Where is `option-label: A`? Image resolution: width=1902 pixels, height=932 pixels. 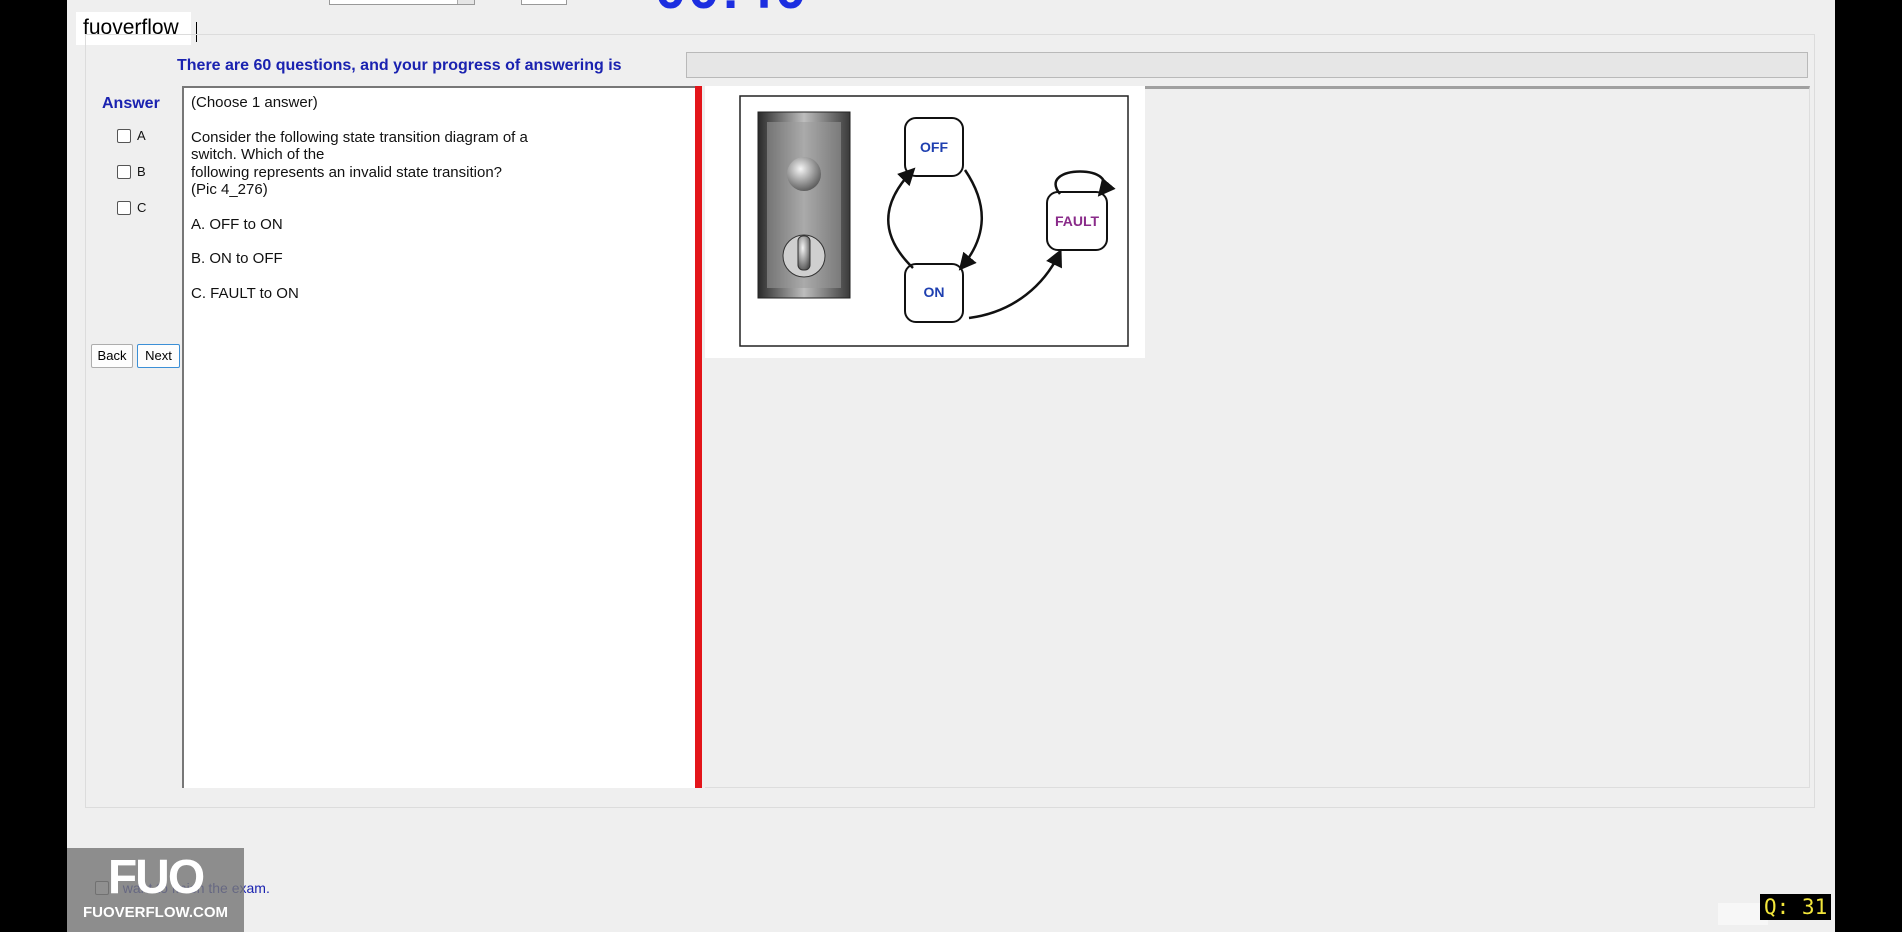 option-label: A is located at coordinates (141, 135).